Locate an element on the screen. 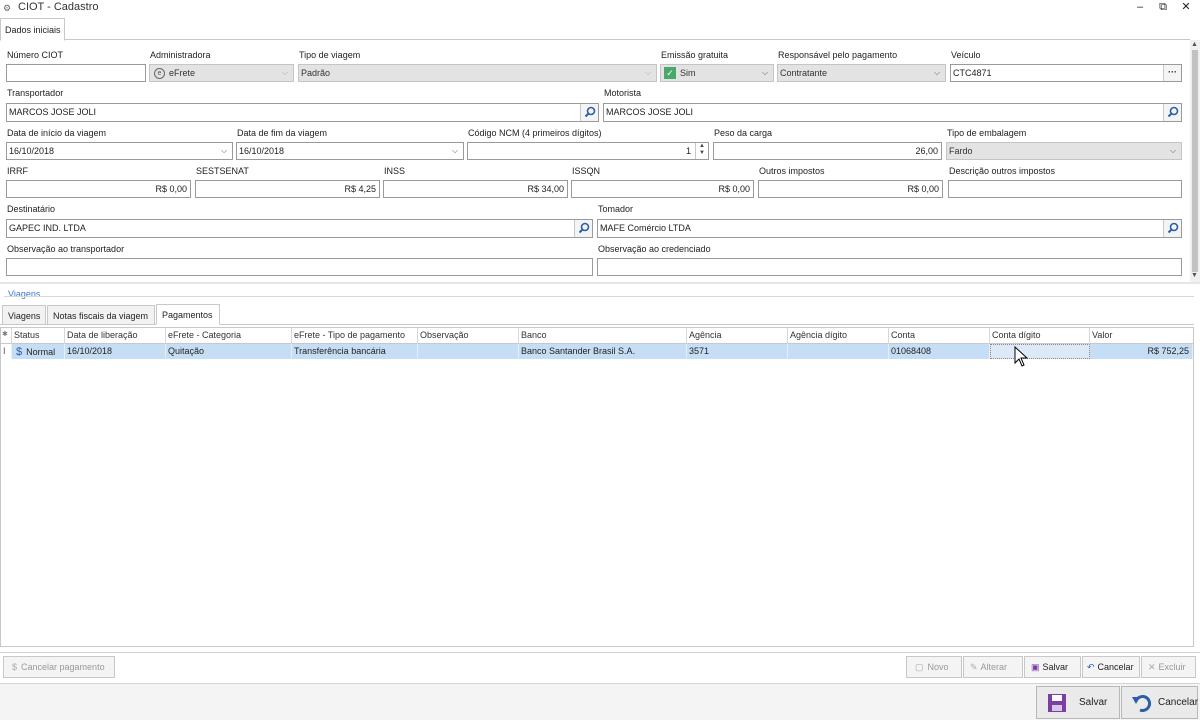 The height and width of the screenshot is (720, 1200). col-status: Status is located at coordinates (38, 336).